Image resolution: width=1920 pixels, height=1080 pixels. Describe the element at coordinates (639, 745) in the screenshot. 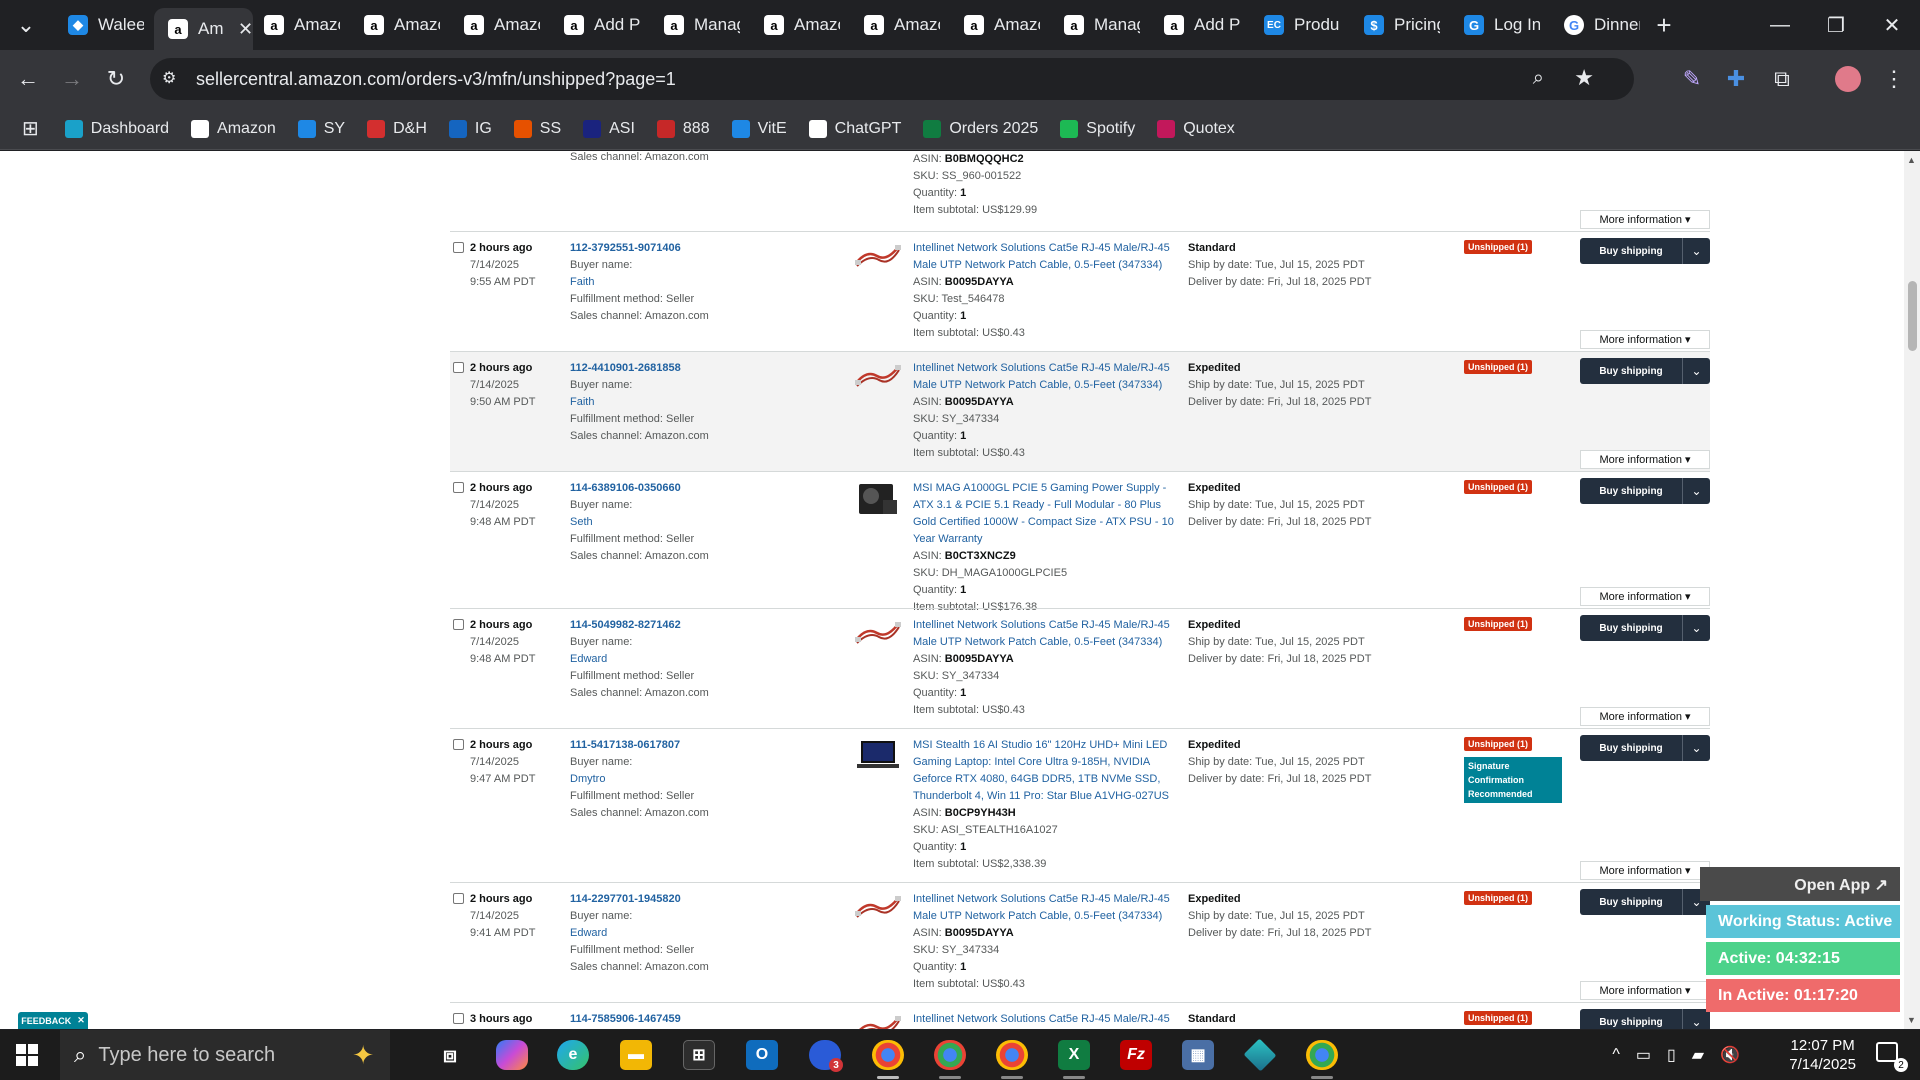

I see `order-id-link: 111-5417138-0617807` at that location.